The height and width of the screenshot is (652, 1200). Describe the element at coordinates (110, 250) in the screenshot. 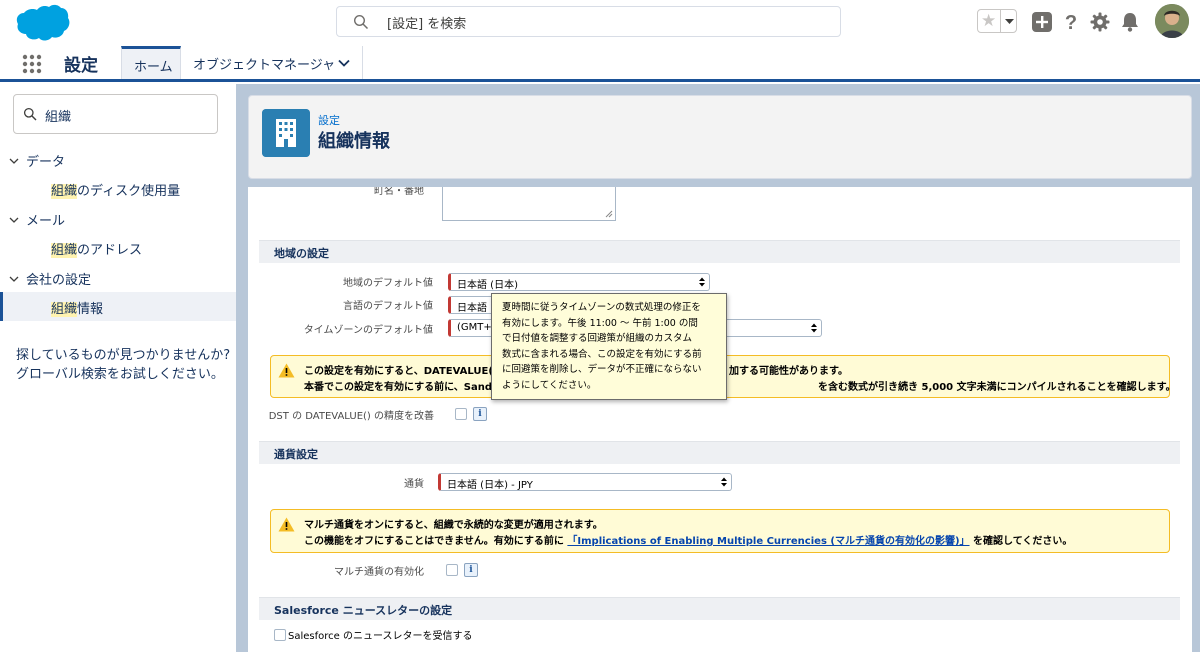

I see `item-text: のアドレス` at that location.